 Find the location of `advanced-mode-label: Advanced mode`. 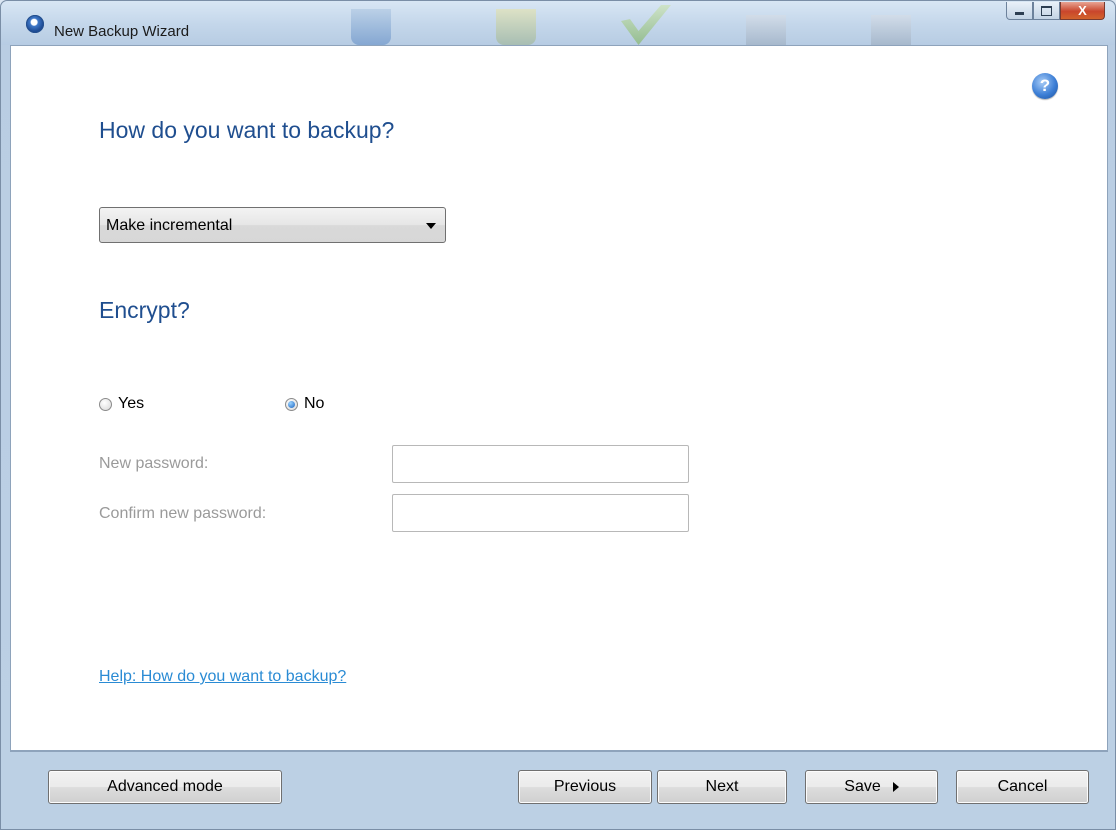

advanced-mode-label: Advanced mode is located at coordinates (165, 786).